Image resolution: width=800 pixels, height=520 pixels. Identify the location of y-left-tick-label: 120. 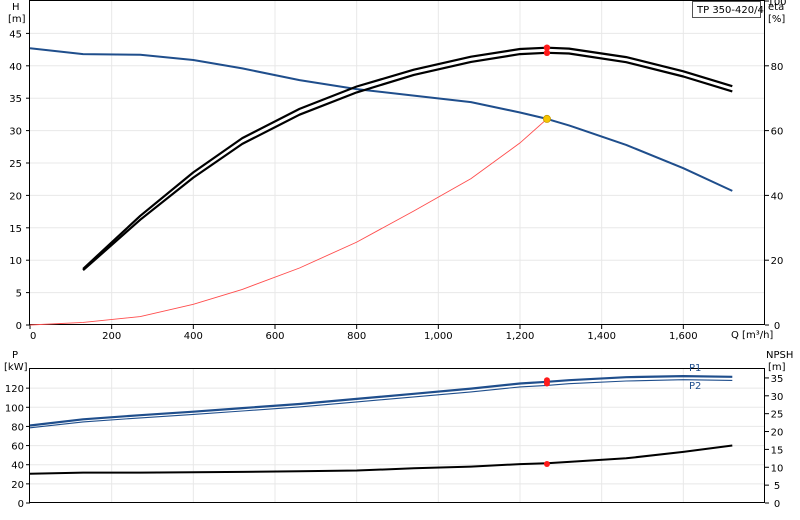
(14, 389).